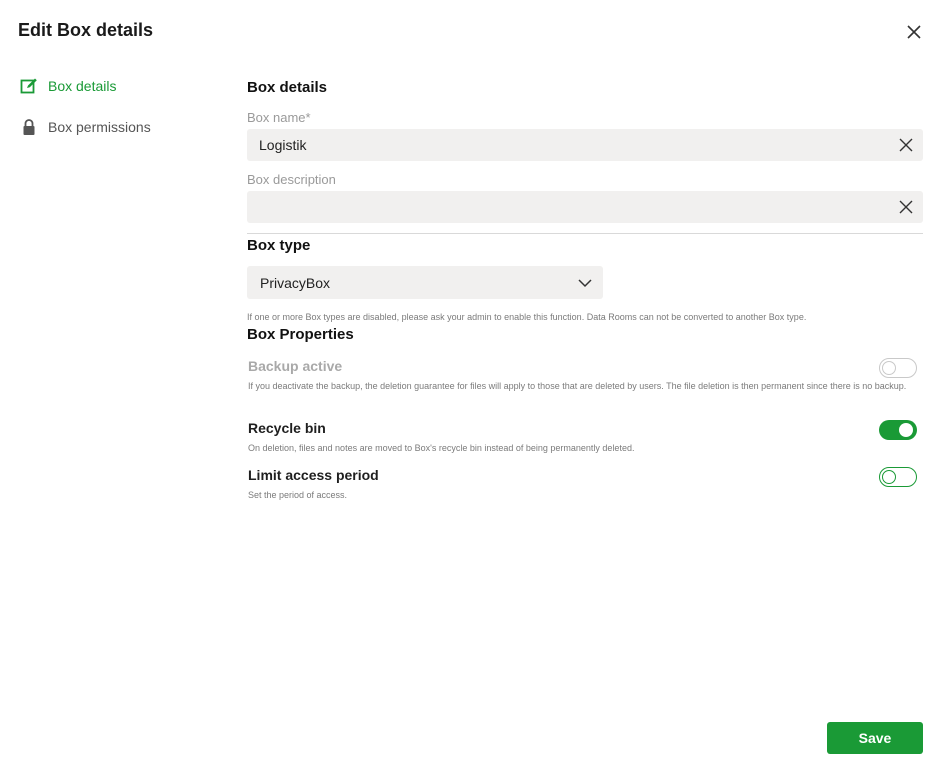  Describe the element at coordinates (86, 30) in the screenshot. I see `dialog-title: Edit Box details` at that location.